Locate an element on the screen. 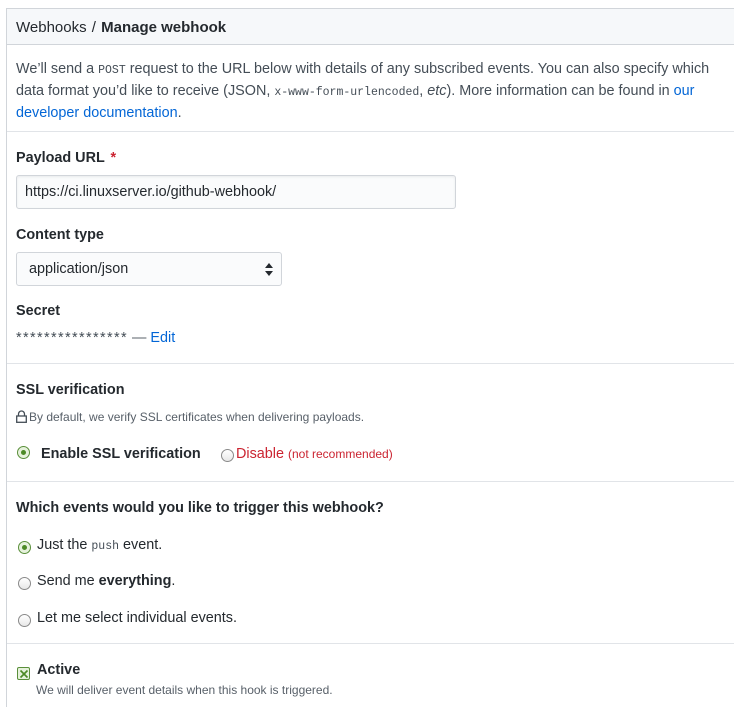 This screenshot has width=734, height=707. active-checkbox is located at coordinates (23, 673).